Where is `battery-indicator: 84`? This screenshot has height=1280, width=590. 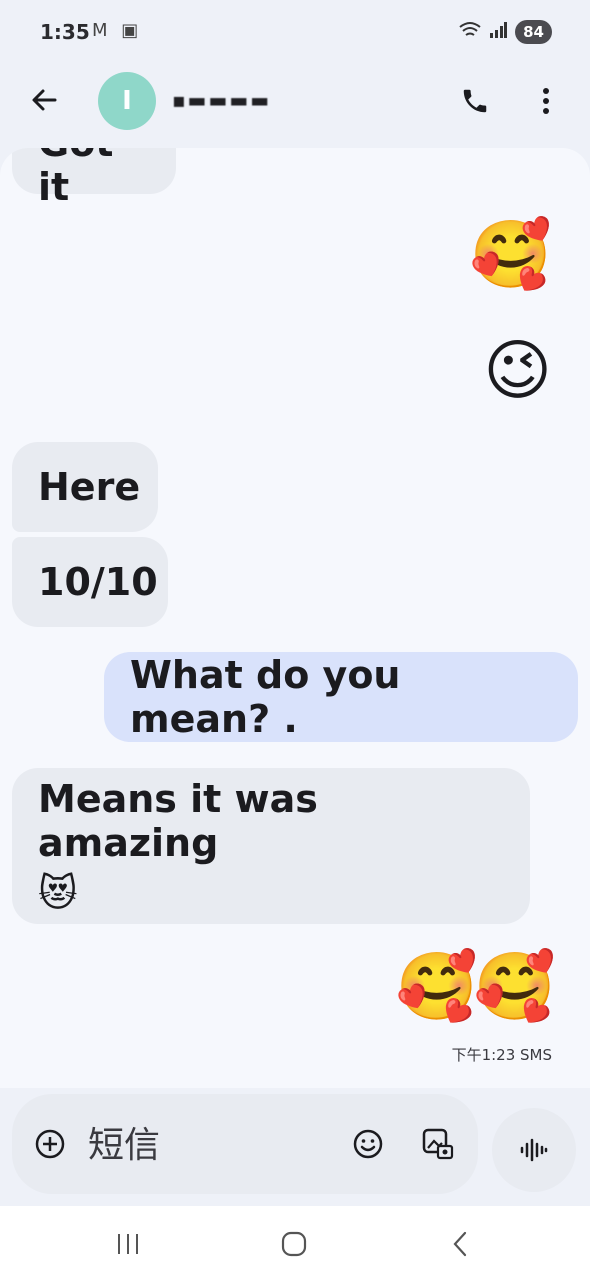 battery-indicator: 84 is located at coordinates (533, 32).